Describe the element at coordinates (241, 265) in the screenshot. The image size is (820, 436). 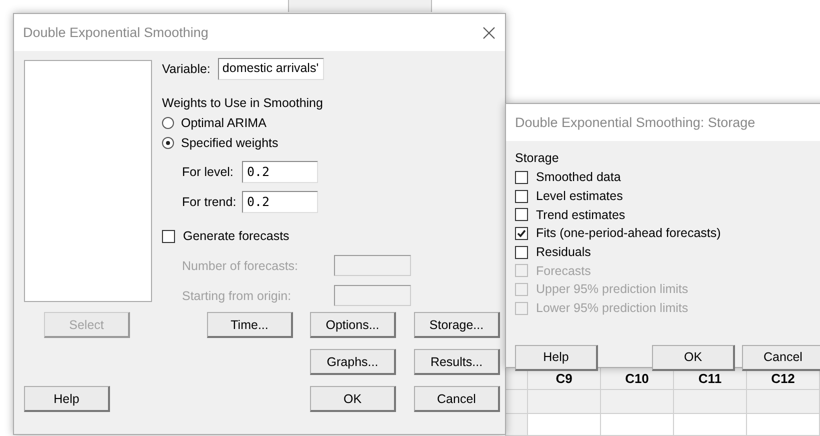
I see `field-label: Number of forecasts:` at that location.